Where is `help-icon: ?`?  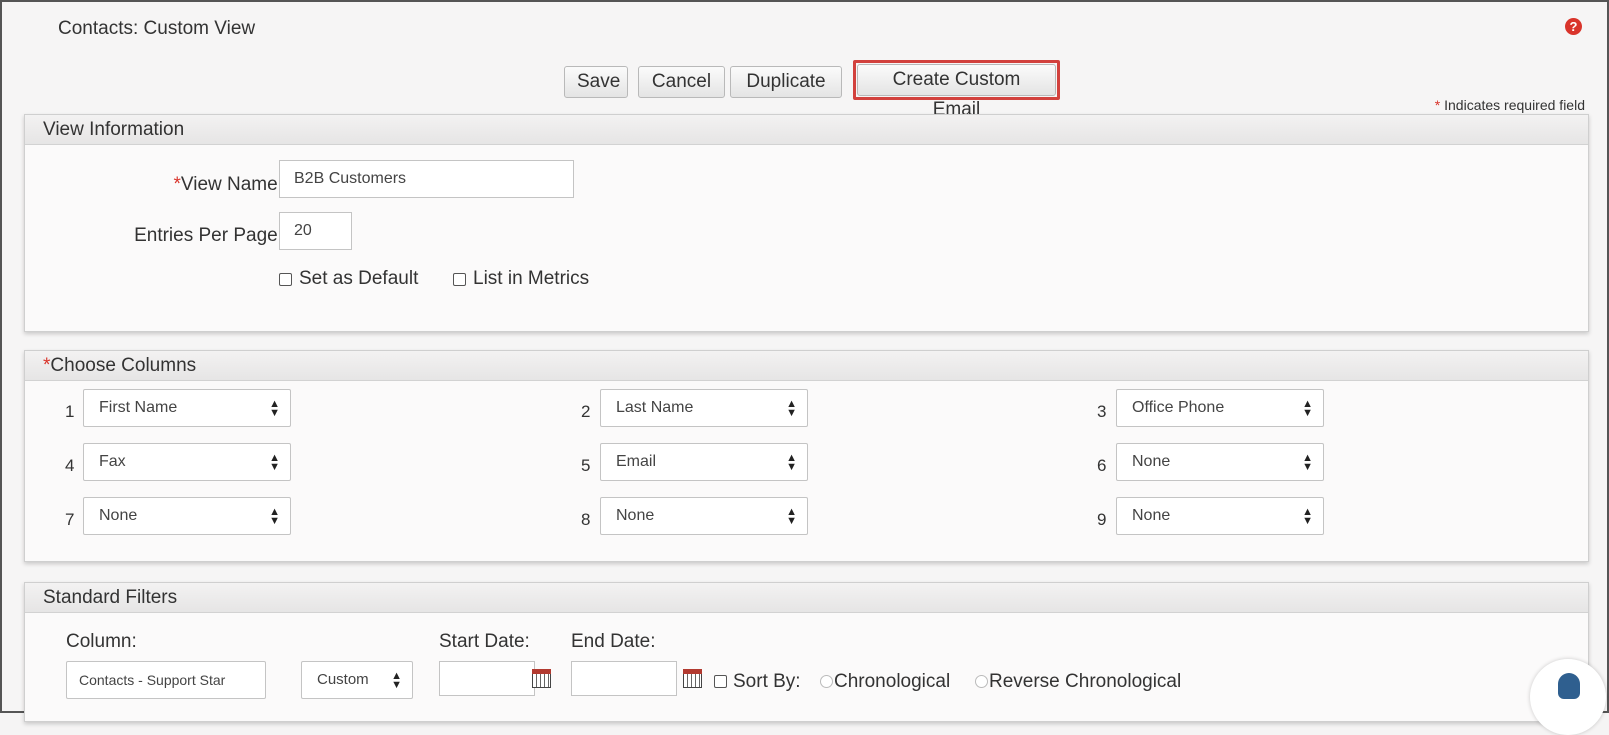
help-icon: ? is located at coordinates (1573, 26).